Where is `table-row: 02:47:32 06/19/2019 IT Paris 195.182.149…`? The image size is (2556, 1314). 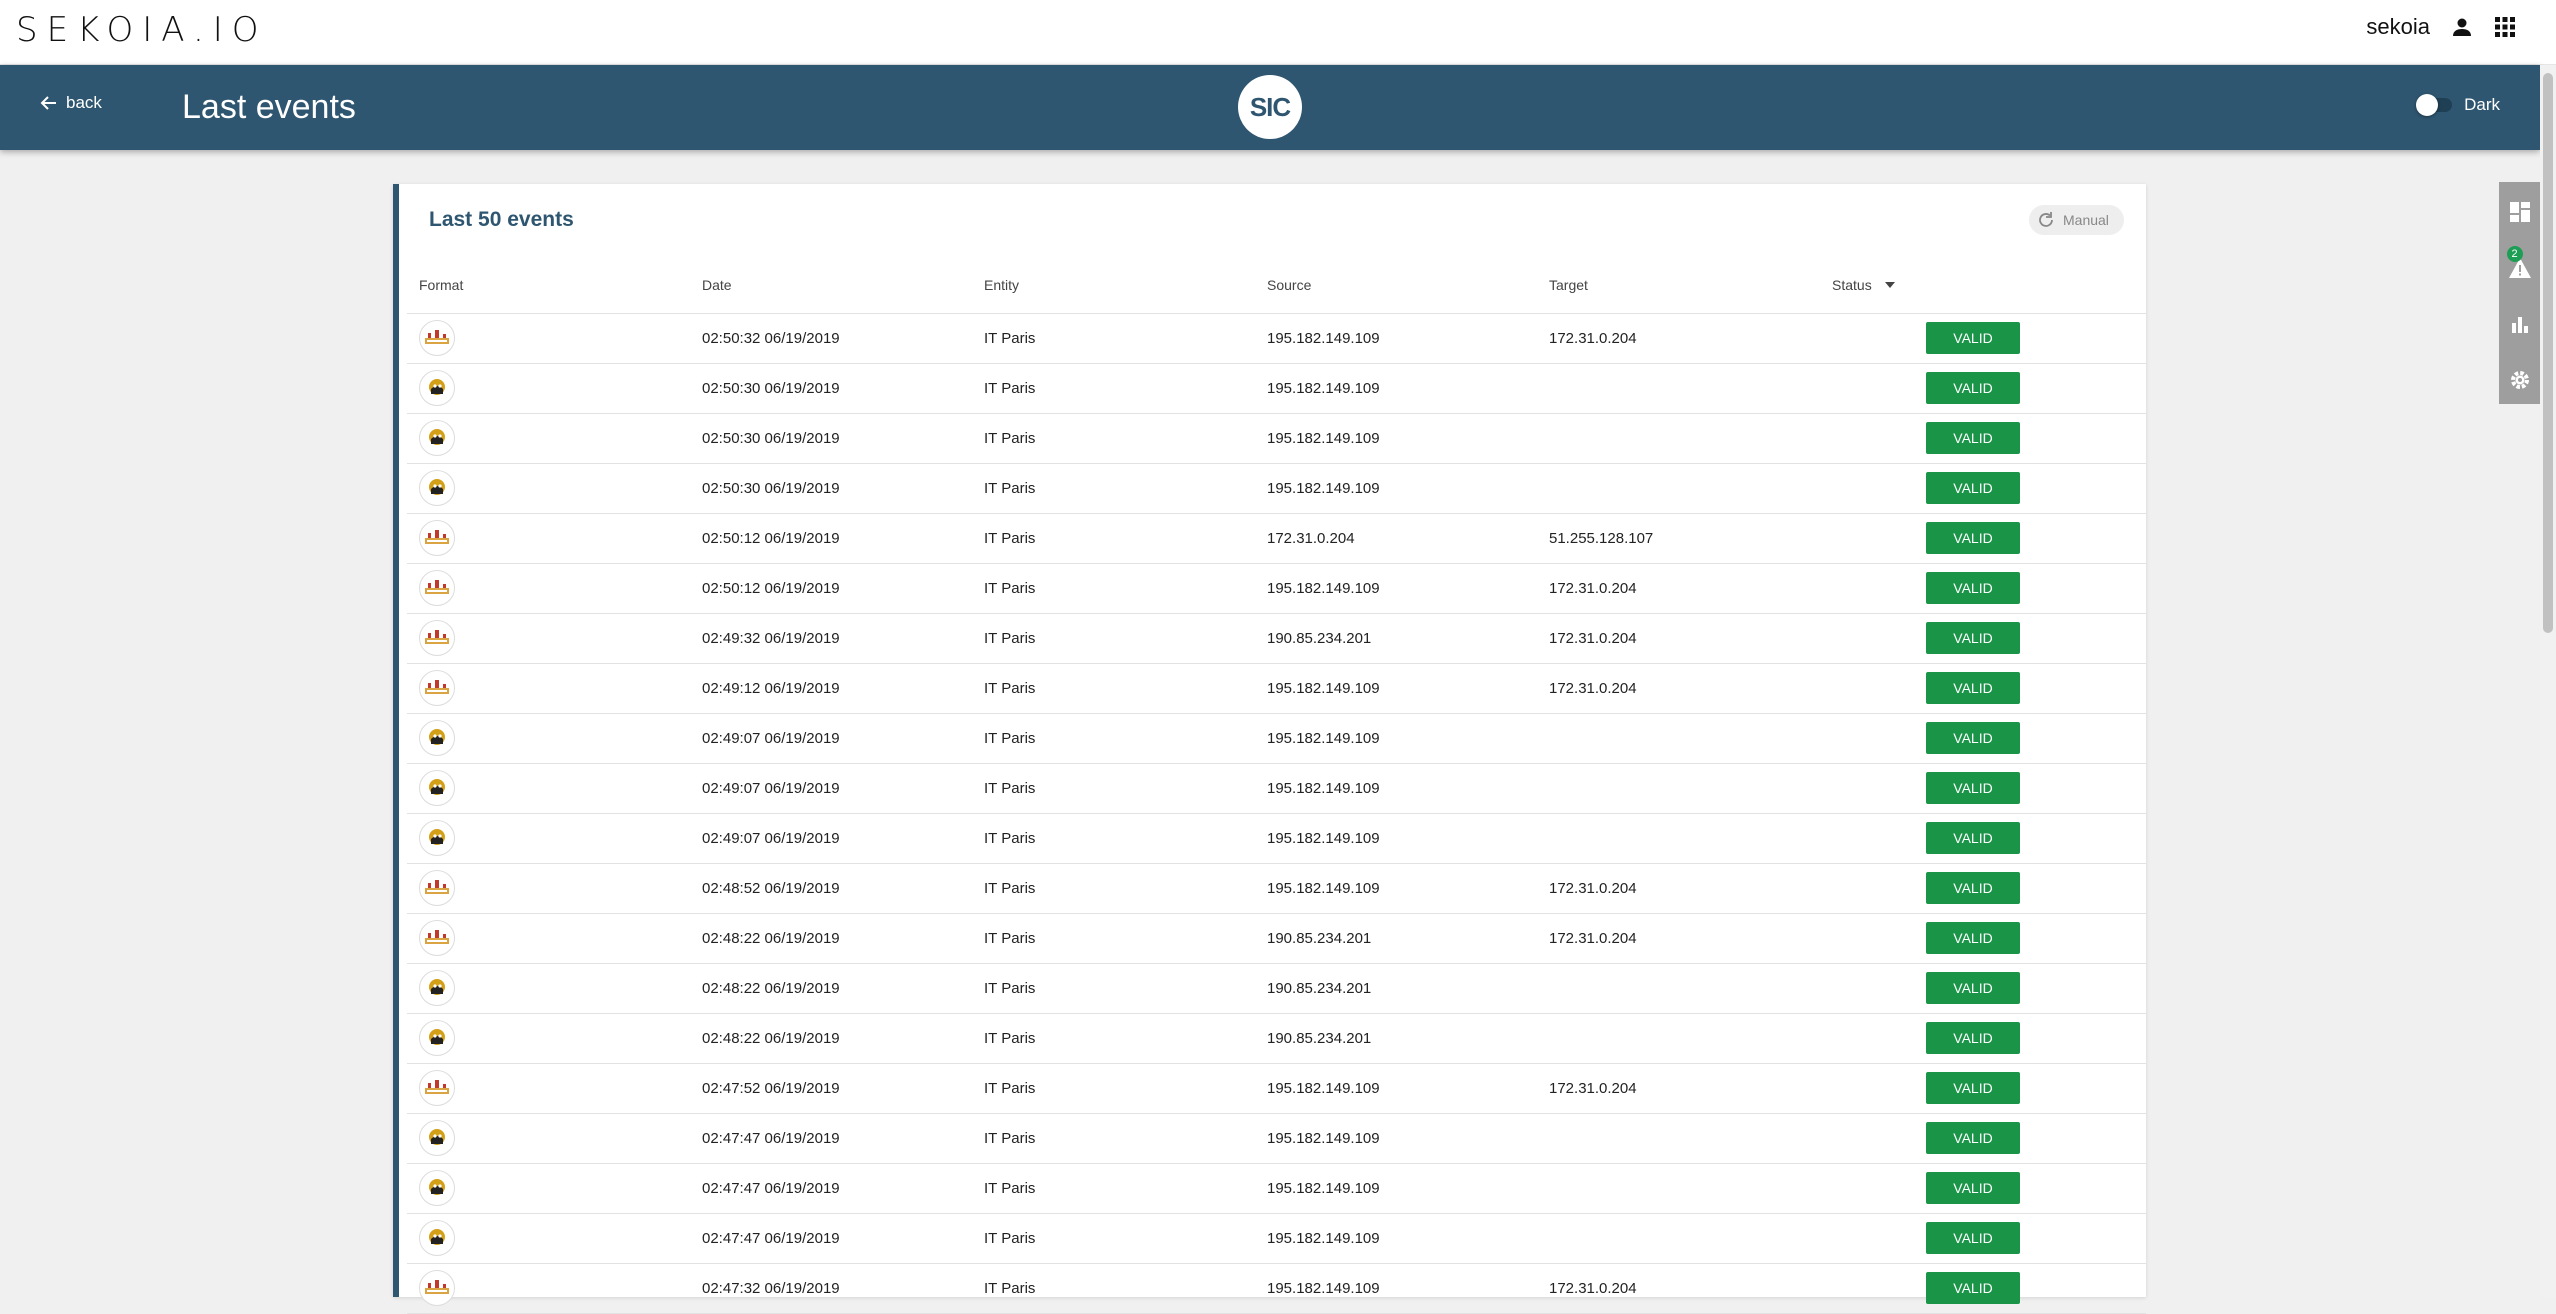 table-row: 02:47:32 06/19/2019 IT Paris 195.182.149… is located at coordinates (1276, 1288).